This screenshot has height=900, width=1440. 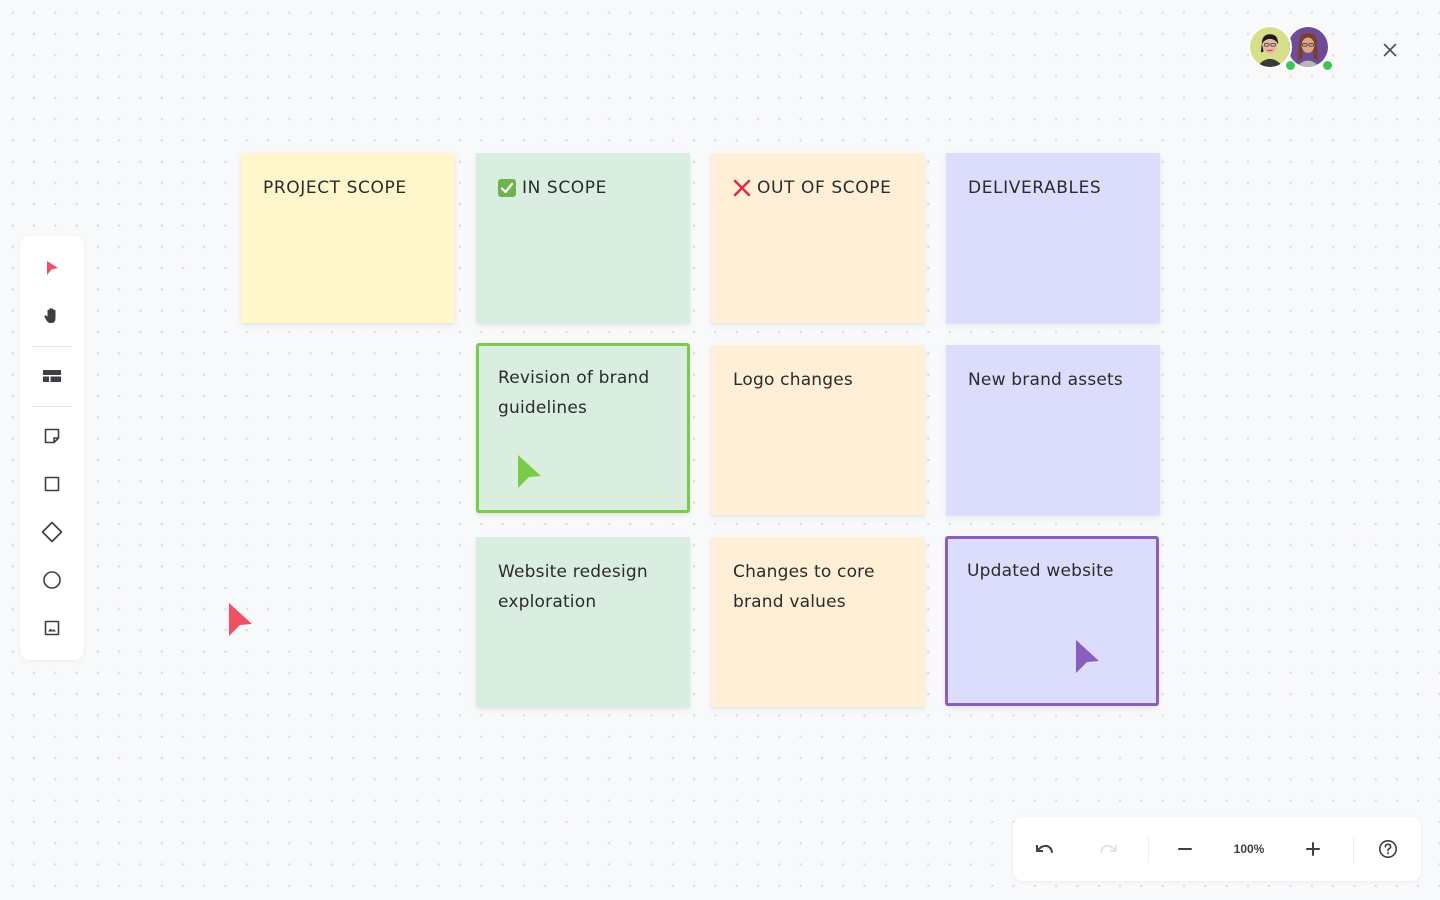 What do you see at coordinates (507, 188) in the screenshot?
I see `checkbox-checked-icon` at bounding box center [507, 188].